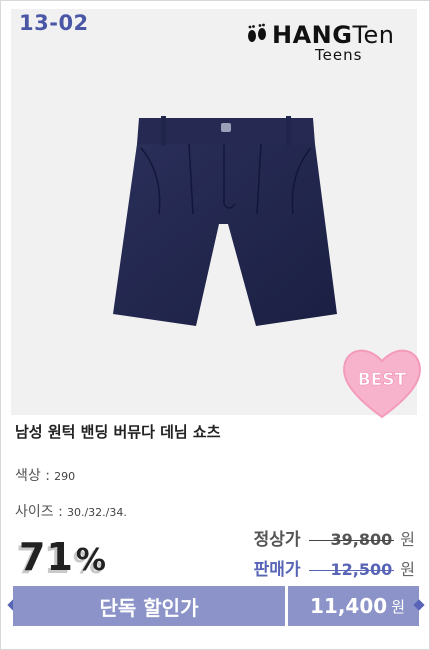 Image resolution: width=430 pixels, height=650 pixels. What do you see at coordinates (32, 476) in the screenshot?
I see `color-label: 색상 :` at bounding box center [32, 476].